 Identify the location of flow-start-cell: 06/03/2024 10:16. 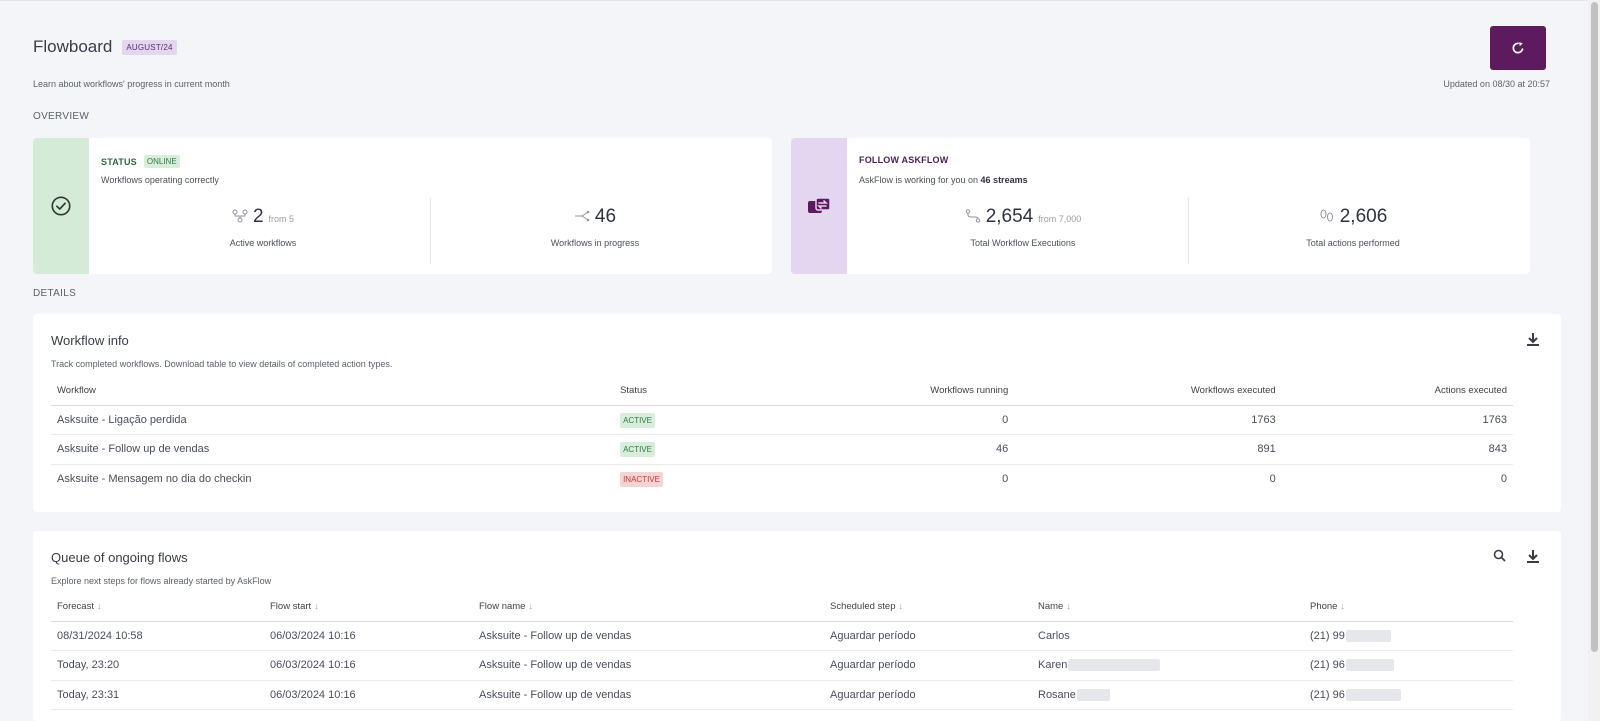
(368, 636).